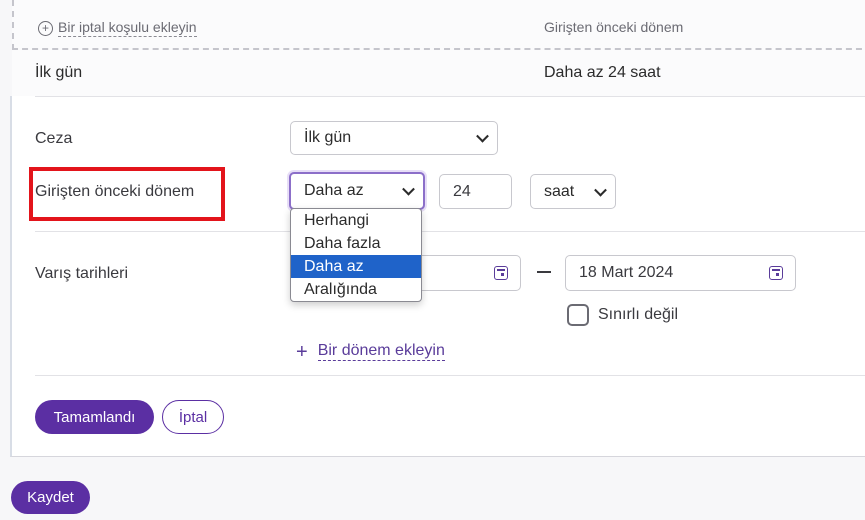  I want to click on column-header-before-checkin: Girişten önceki dönem, so click(614, 27).